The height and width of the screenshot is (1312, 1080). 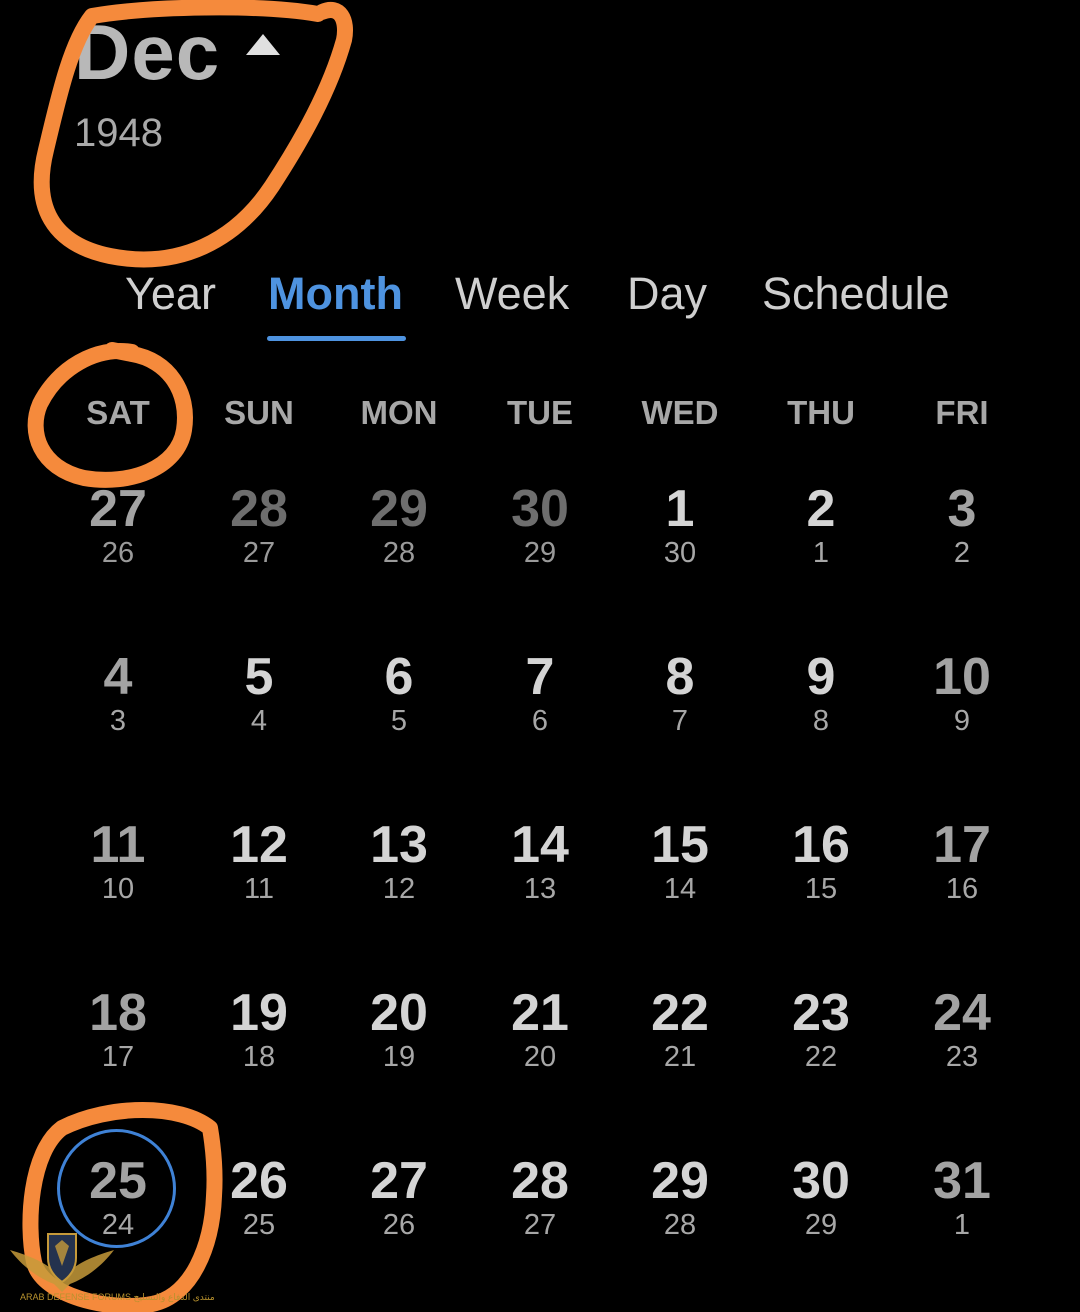 I want to click on gregorian-date: 28, so click(x=259, y=509).